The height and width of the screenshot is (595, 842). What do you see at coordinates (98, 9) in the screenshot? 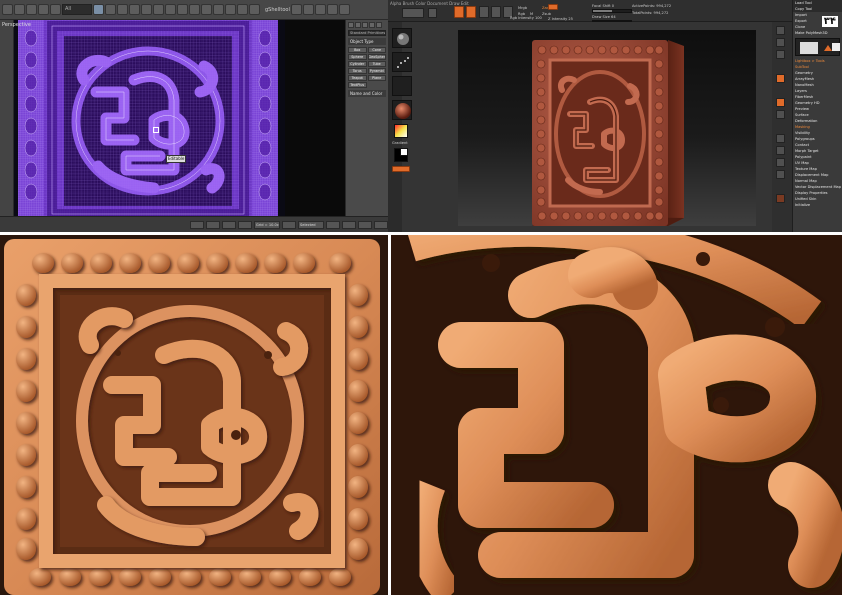
I see `select-icon` at bounding box center [98, 9].